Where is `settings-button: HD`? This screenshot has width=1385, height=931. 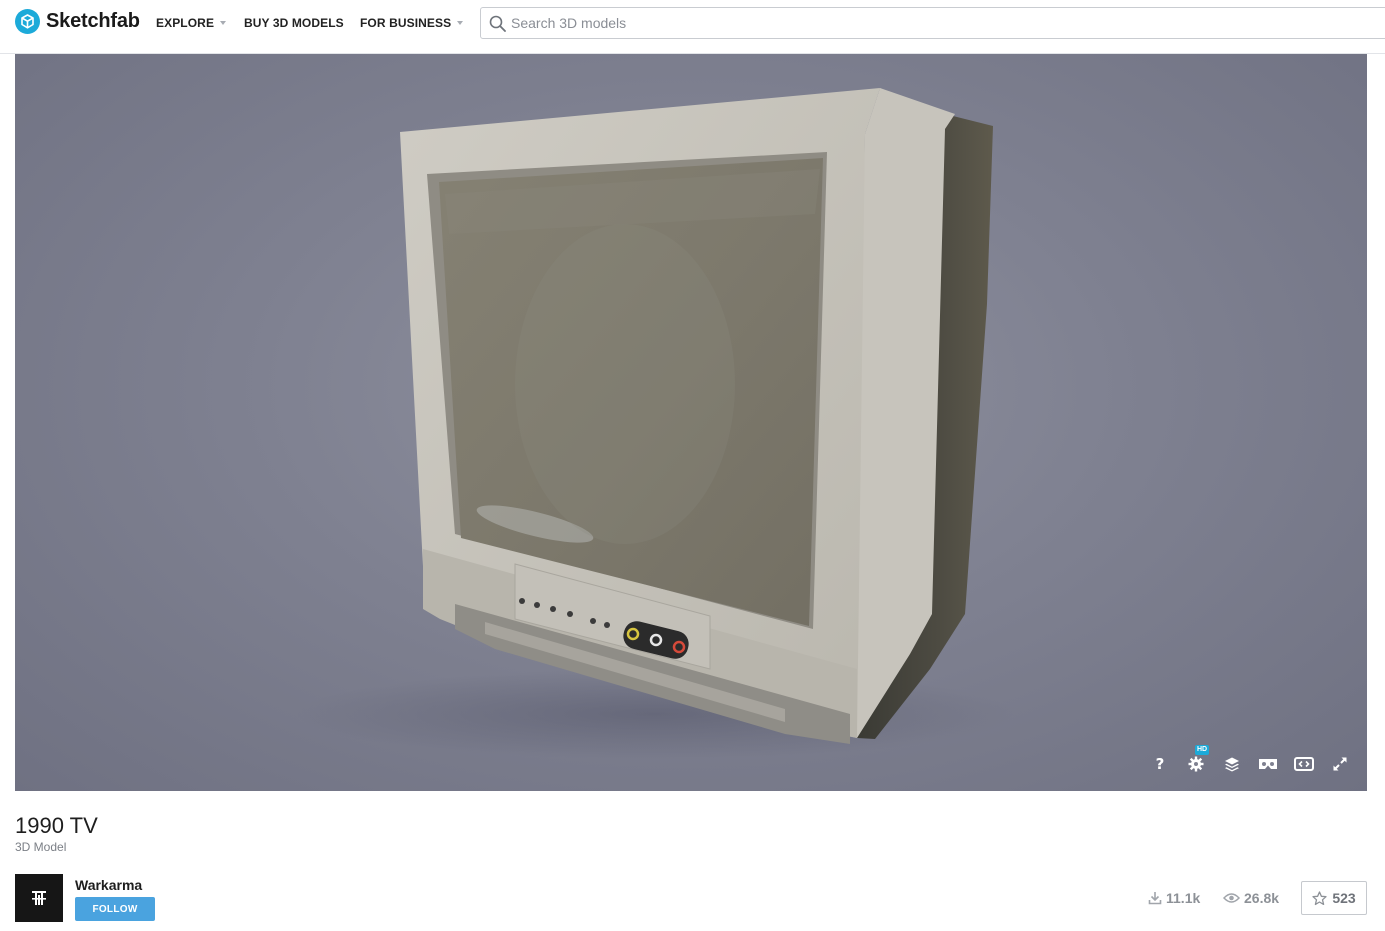 settings-button: HD is located at coordinates (1197, 760).